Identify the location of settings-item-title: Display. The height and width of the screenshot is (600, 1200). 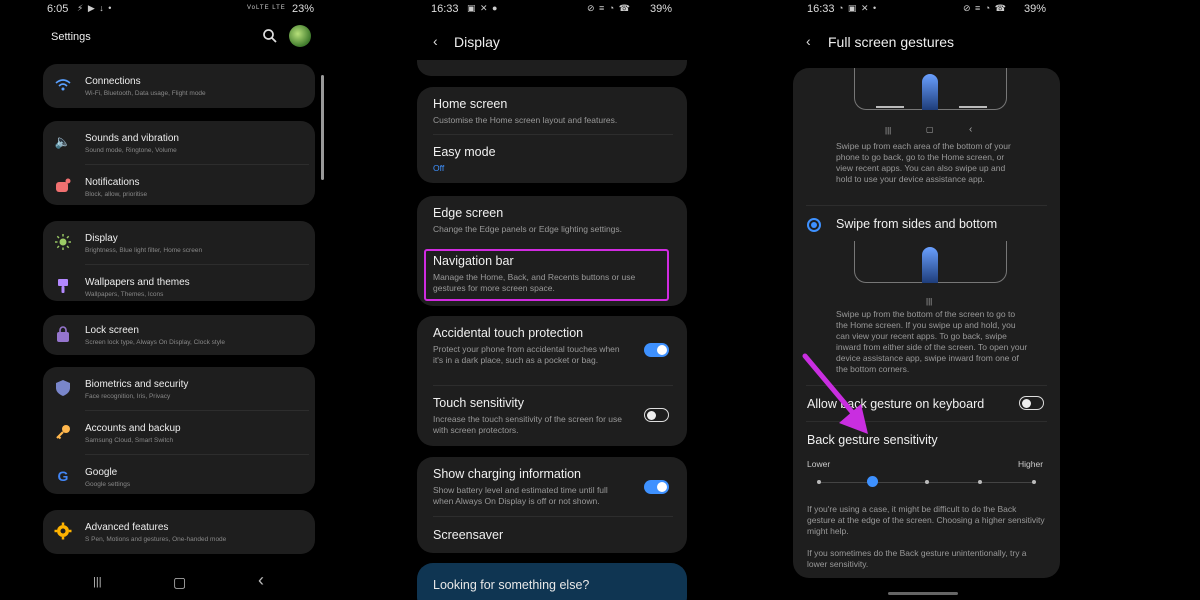
(101, 238).